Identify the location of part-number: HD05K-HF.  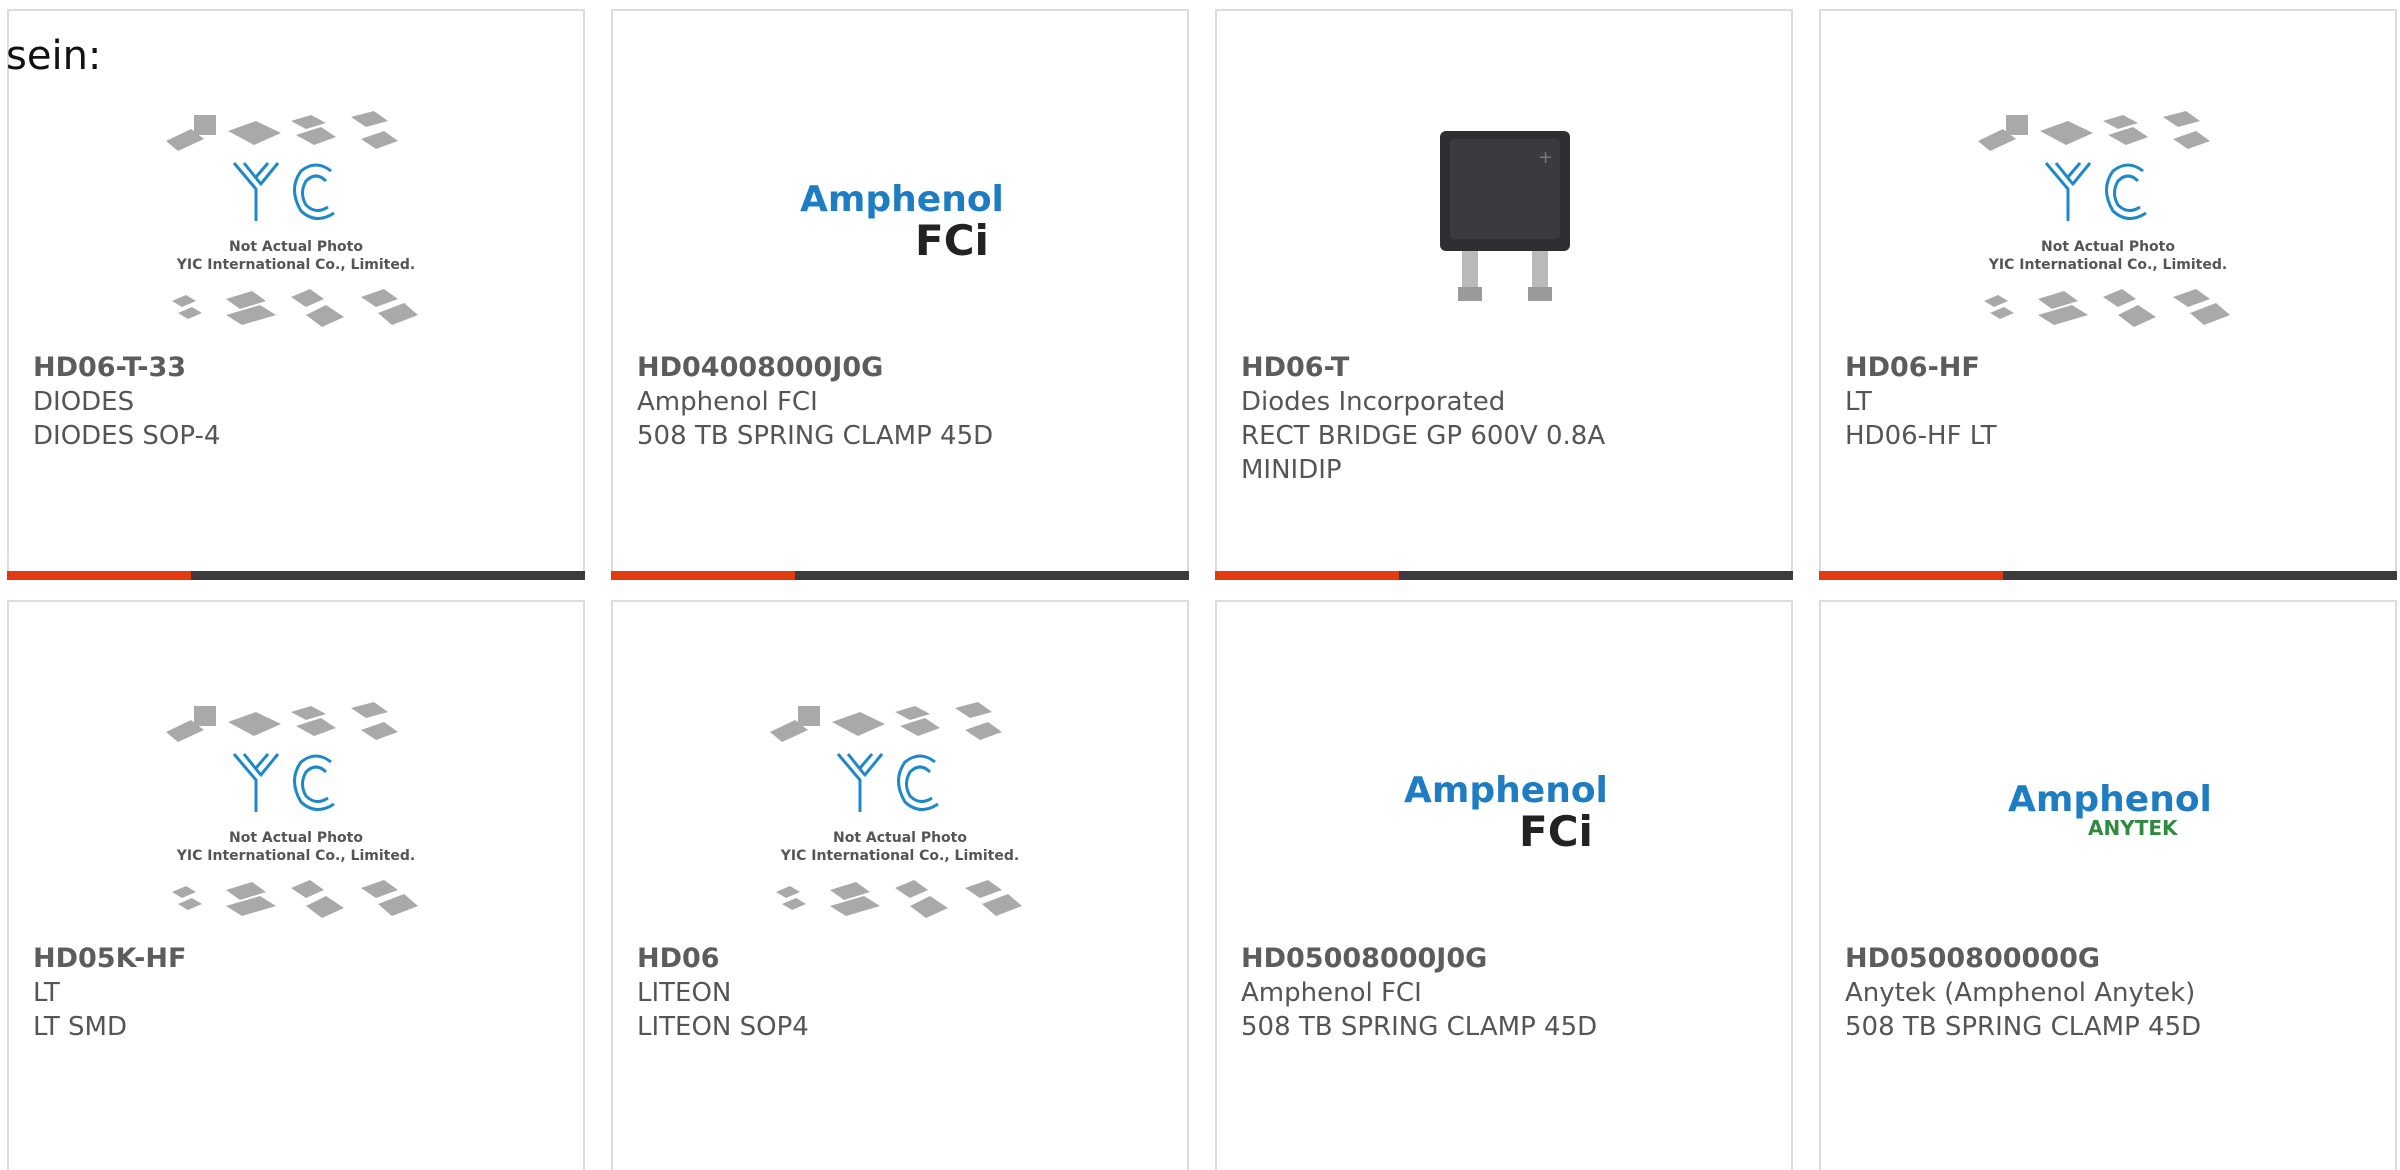
(298, 959).